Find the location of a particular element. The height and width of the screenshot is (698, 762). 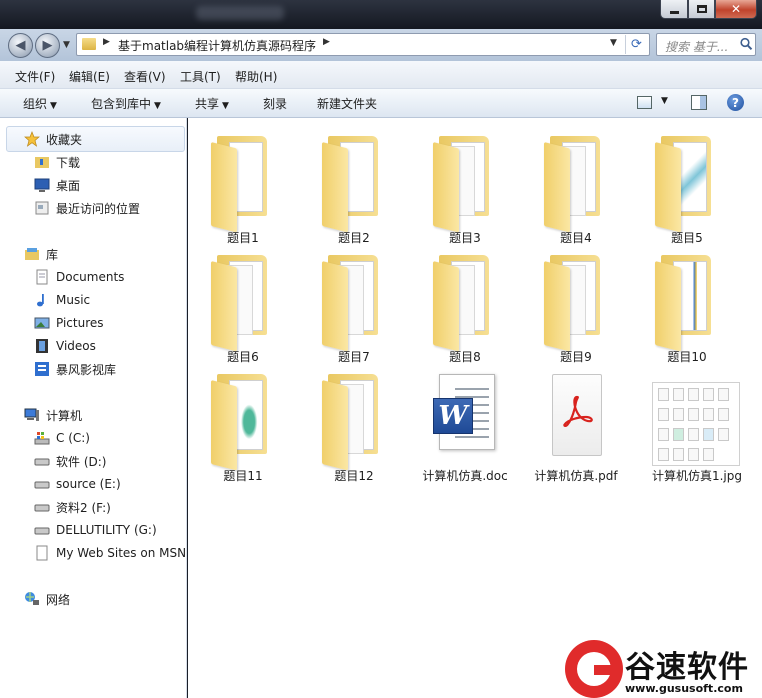

file-item: 题目5 is located at coordinates (687, 185).